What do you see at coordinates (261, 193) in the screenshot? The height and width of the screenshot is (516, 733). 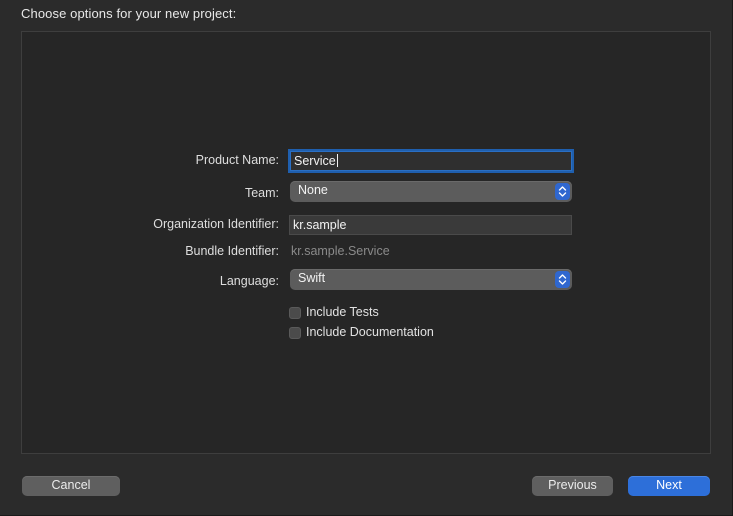 I see `team-label: Team:` at bounding box center [261, 193].